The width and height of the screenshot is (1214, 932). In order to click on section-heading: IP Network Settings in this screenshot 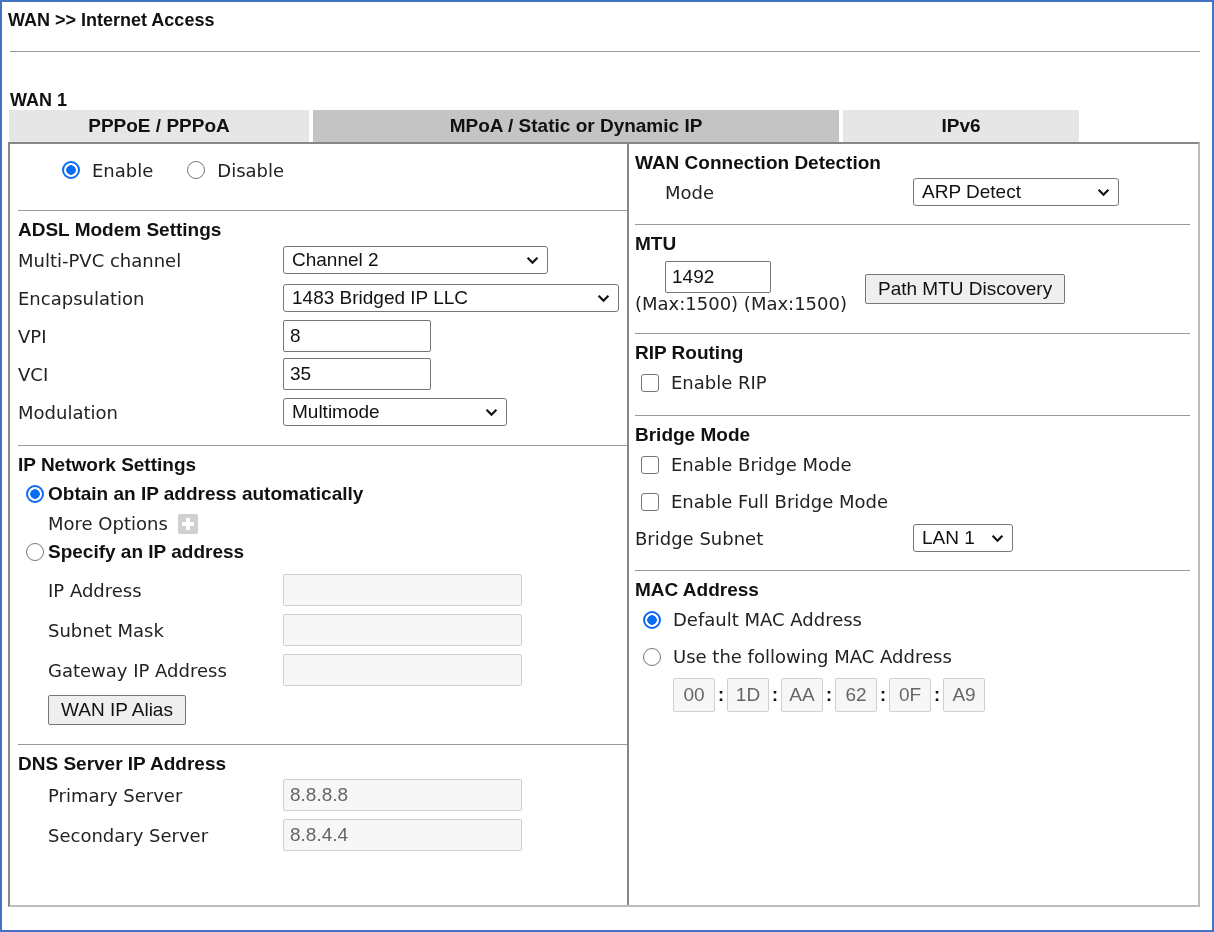, I will do `click(108, 464)`.